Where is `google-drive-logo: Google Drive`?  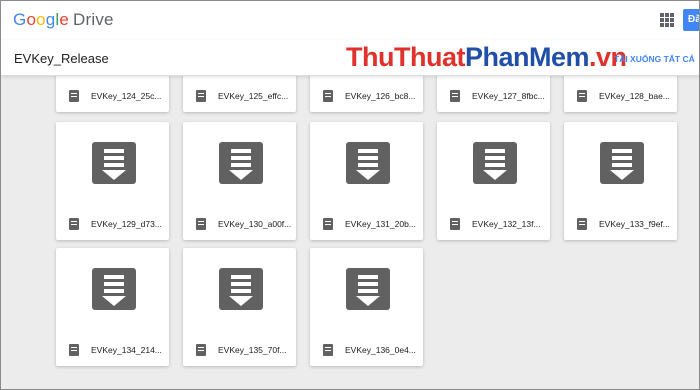 google-drive-logo: Google Drive is located at coordinates (63, 20).